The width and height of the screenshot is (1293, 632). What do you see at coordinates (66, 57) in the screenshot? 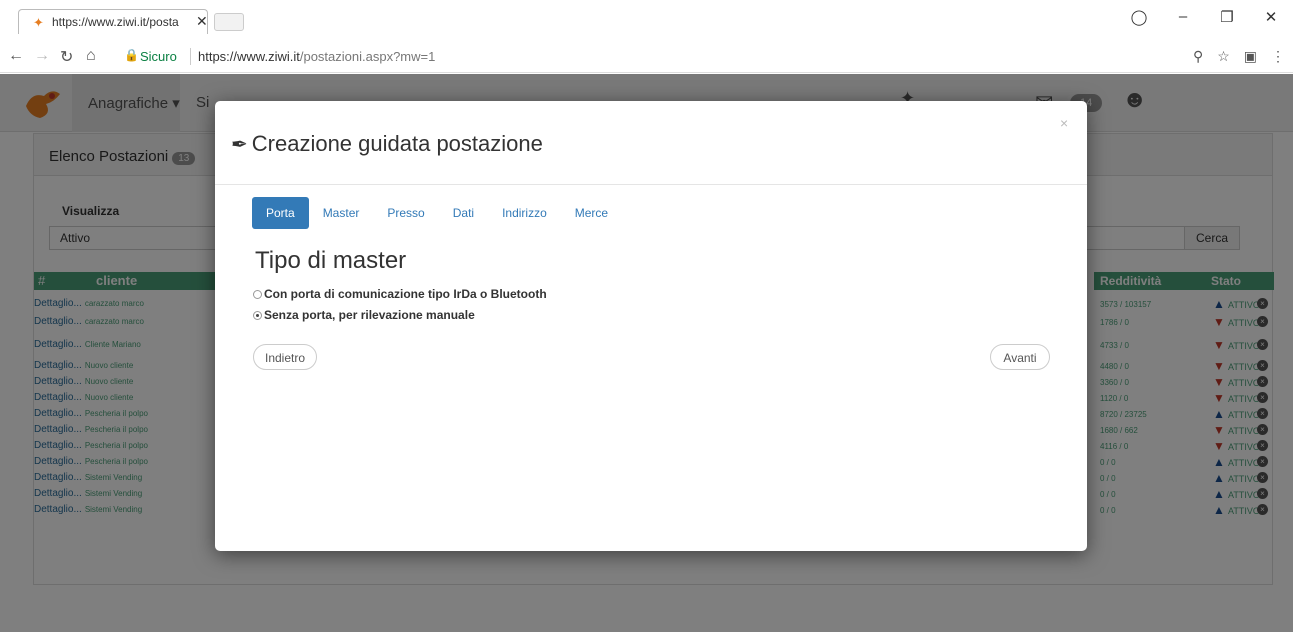
I see `reload-icon: ↻` at bounding box center [66, 57].